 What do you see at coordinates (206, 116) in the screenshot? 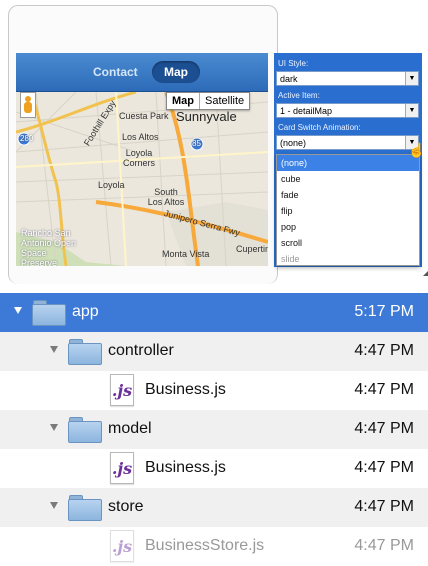
I see `map-label-sunnyvale: Sunnyvale` at bounding box center [206, 116].